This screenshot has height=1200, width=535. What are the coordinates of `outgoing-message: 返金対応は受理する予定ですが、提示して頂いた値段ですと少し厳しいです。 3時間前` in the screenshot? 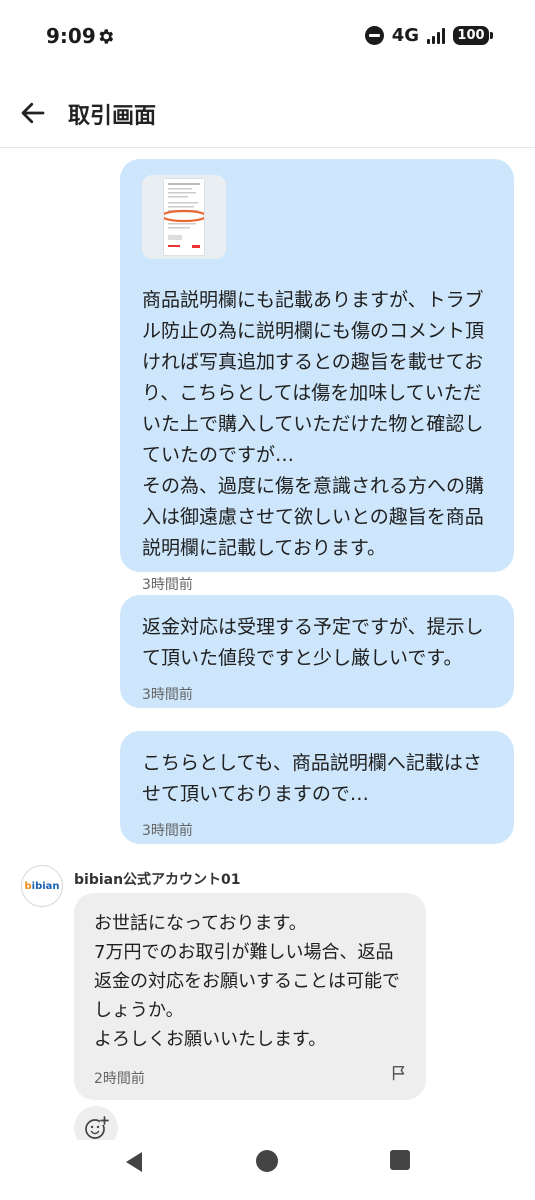 It's located at (317, 651).